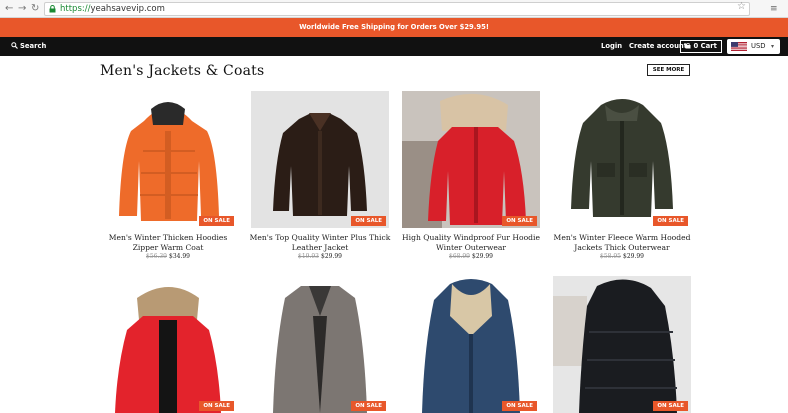 The width and height of the screenshot is (788, 413). Describe the element at coordinates (658, 46) in the screenshot. I see `create-account-link: Create account` at that location.